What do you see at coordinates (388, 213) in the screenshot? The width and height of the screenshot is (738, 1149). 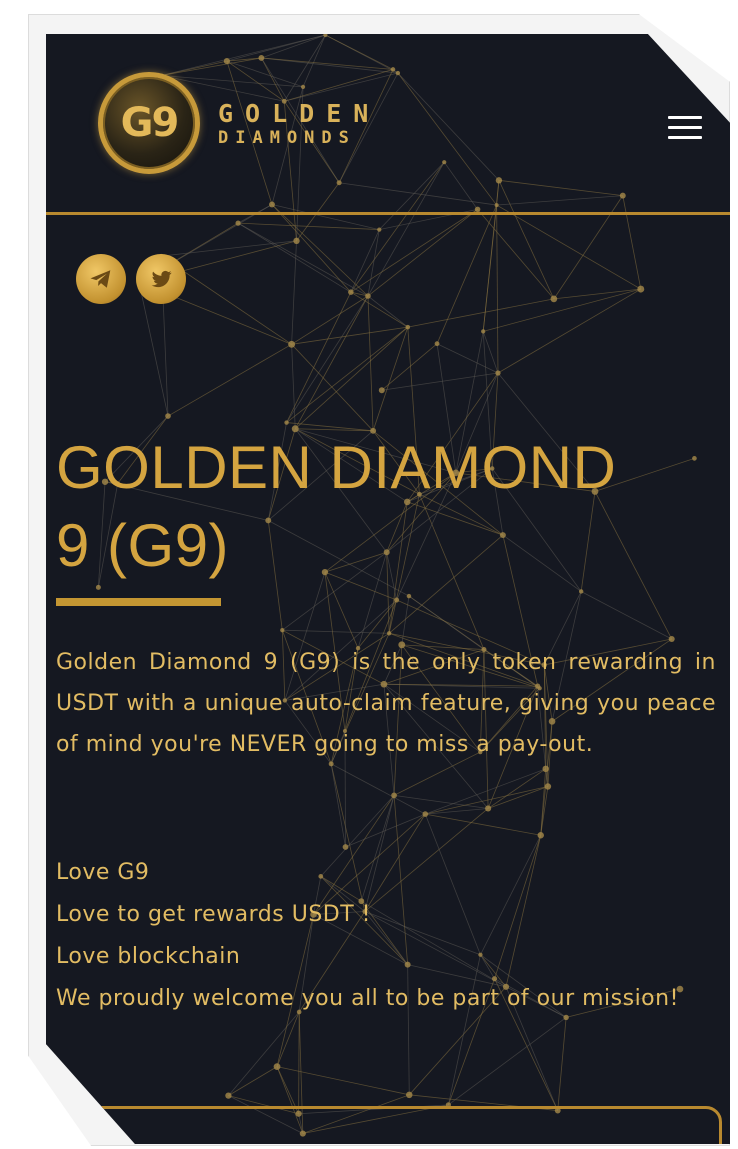 I see `header-divider` at bounding box center [388, 213].